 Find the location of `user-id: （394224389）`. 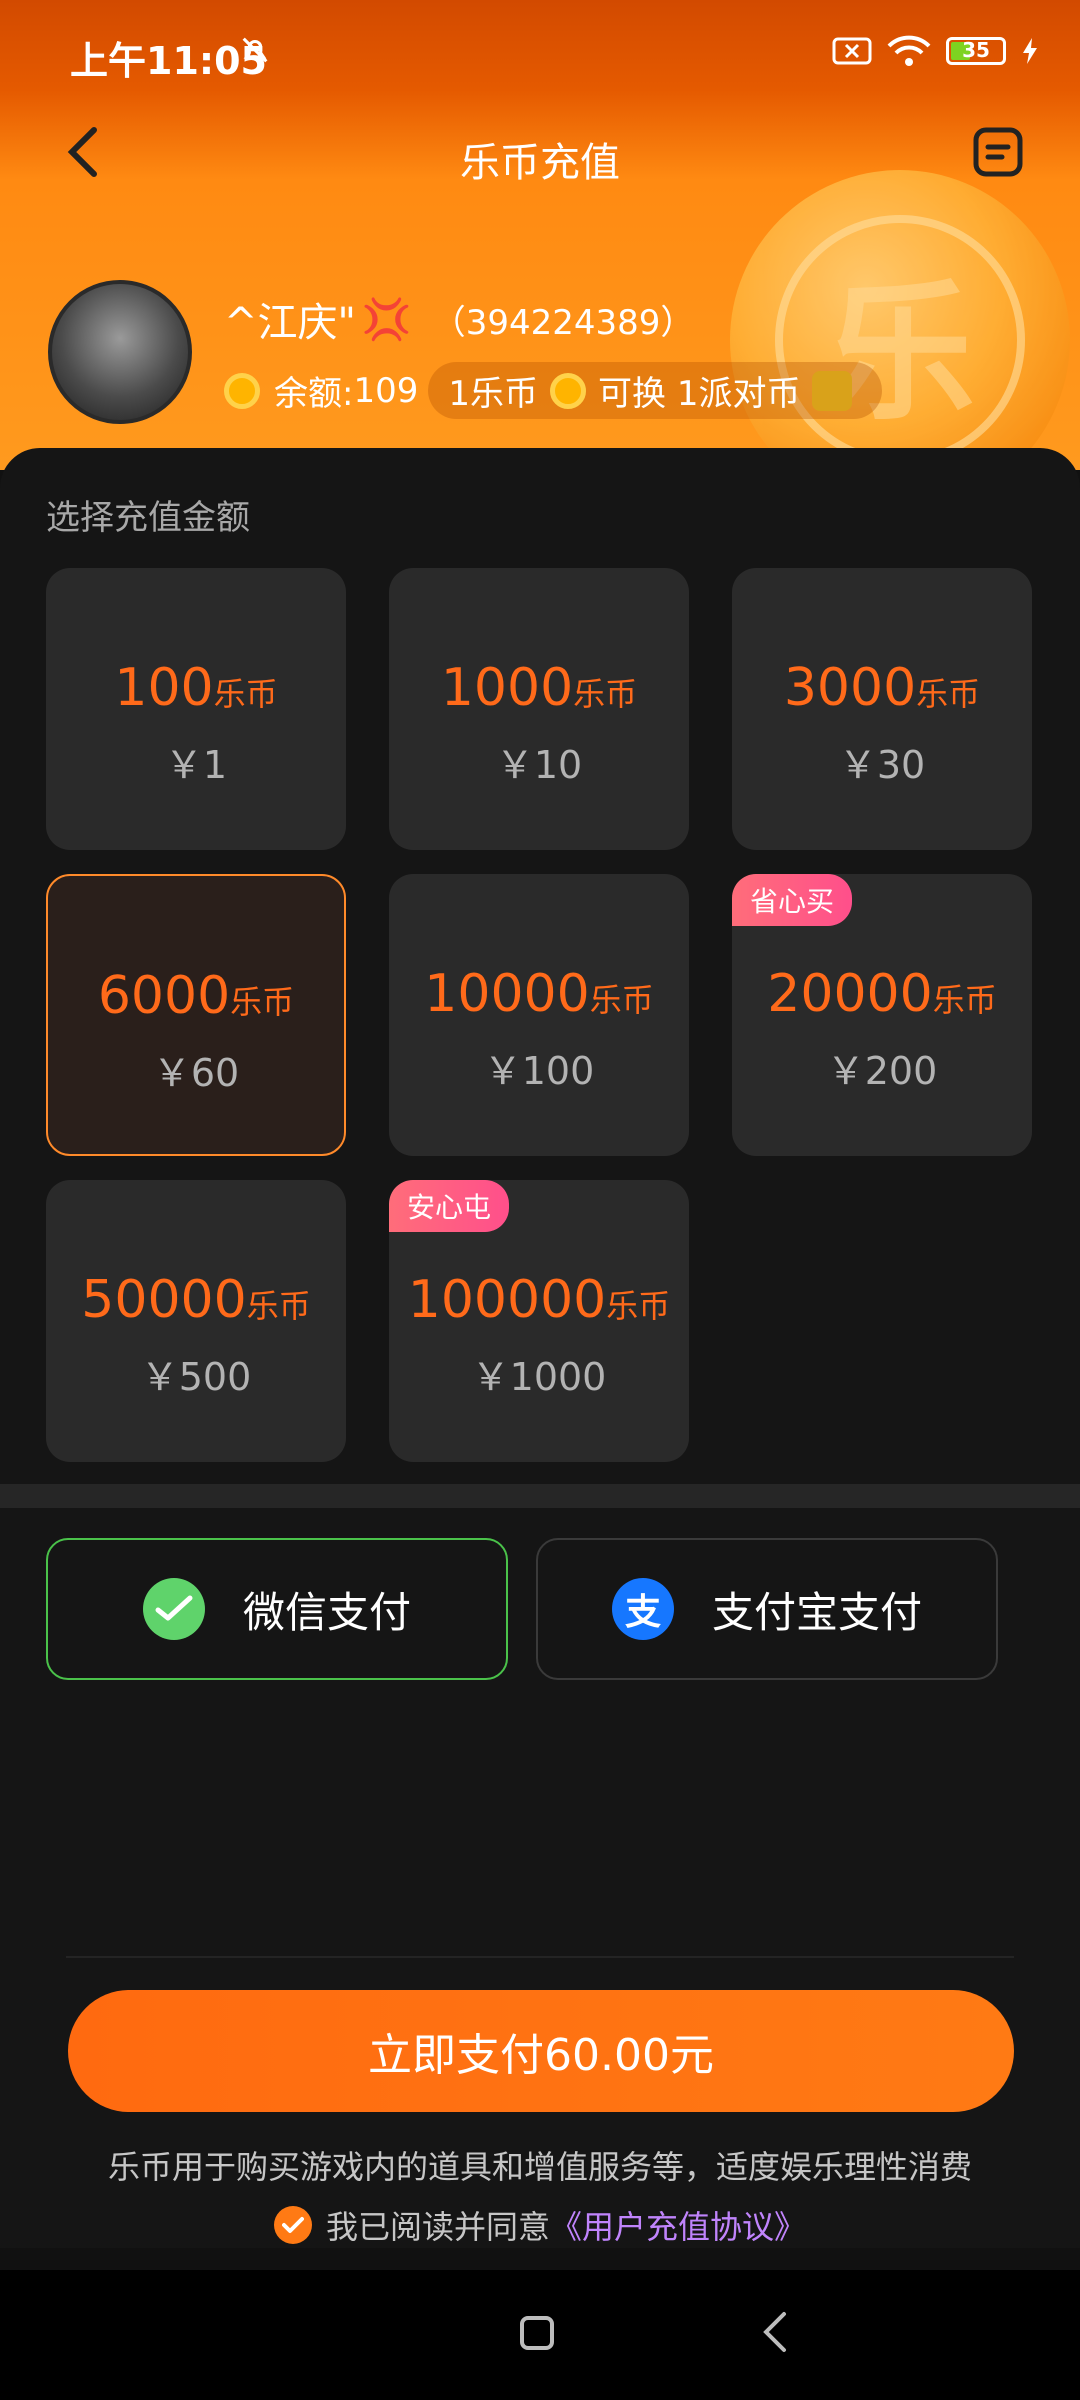

user-id: （394224389） is located at coordinates (563, 322).